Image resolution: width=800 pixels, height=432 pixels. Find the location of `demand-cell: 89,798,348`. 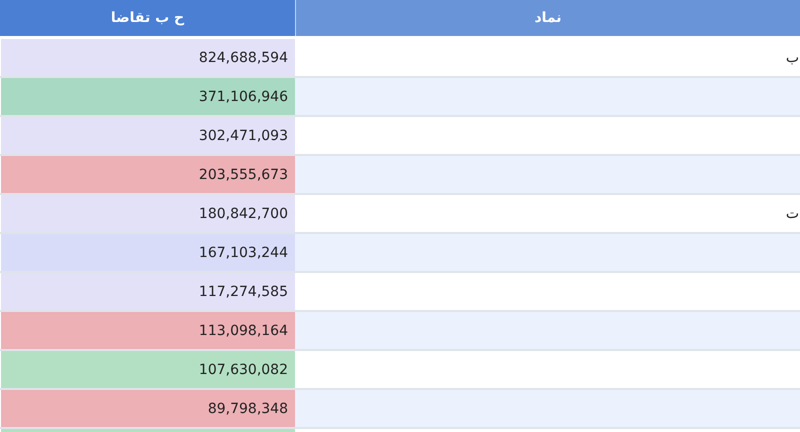

demand-cell: 89,798,348 is located at coordinates (147, 408).